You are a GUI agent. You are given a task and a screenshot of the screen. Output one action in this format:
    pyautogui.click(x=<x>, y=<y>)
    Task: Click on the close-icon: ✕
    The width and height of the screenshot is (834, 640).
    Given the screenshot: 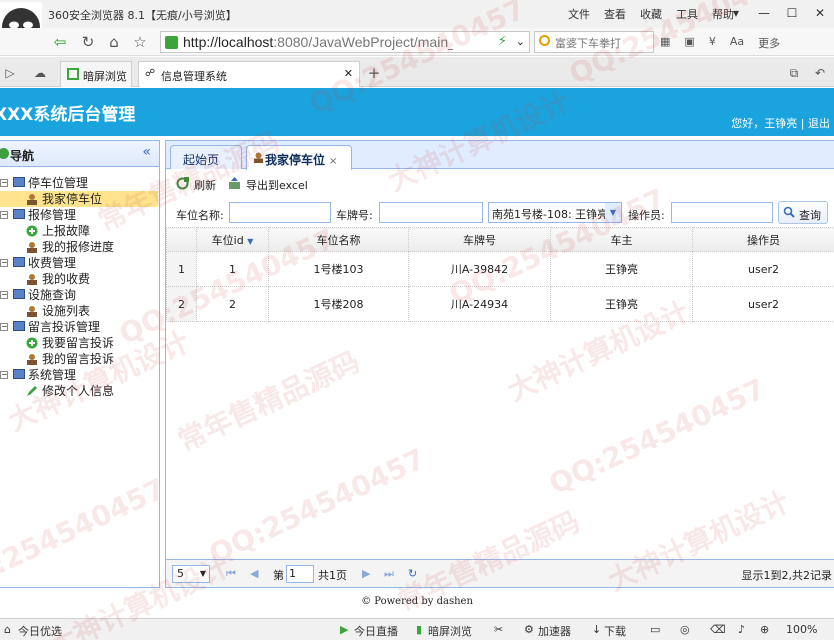 What is the action you would take?
    pyautogui.click(x=820, y=13)
    